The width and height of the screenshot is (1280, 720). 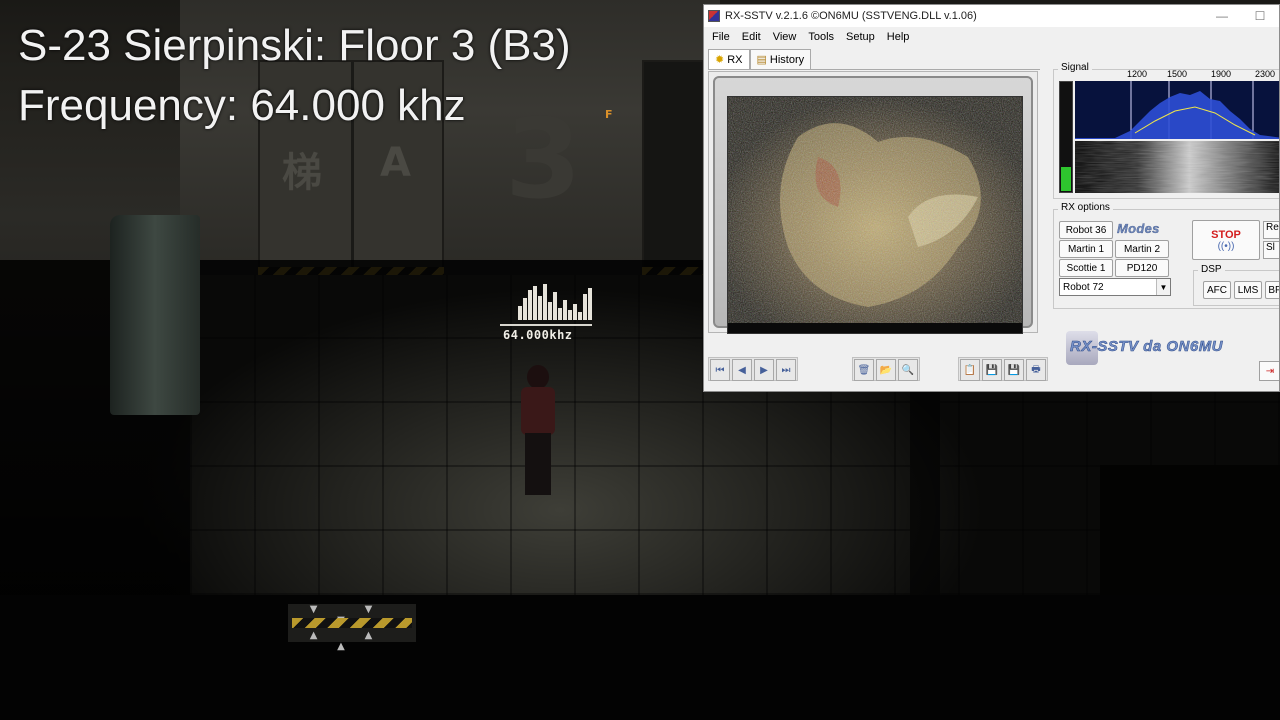 I want to click on overlay-location-title: S-23 Sierpinski: Floor 3 (B3), so click(x=294, y=45).